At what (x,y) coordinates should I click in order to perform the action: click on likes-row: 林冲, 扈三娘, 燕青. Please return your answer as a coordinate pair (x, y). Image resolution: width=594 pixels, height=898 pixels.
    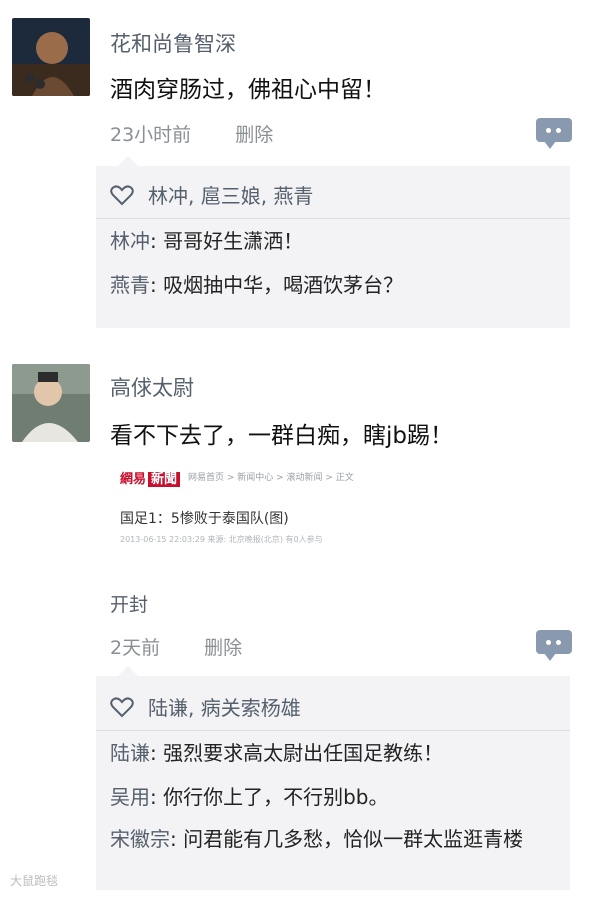
    Looking at the image, I should click on (211, 195).